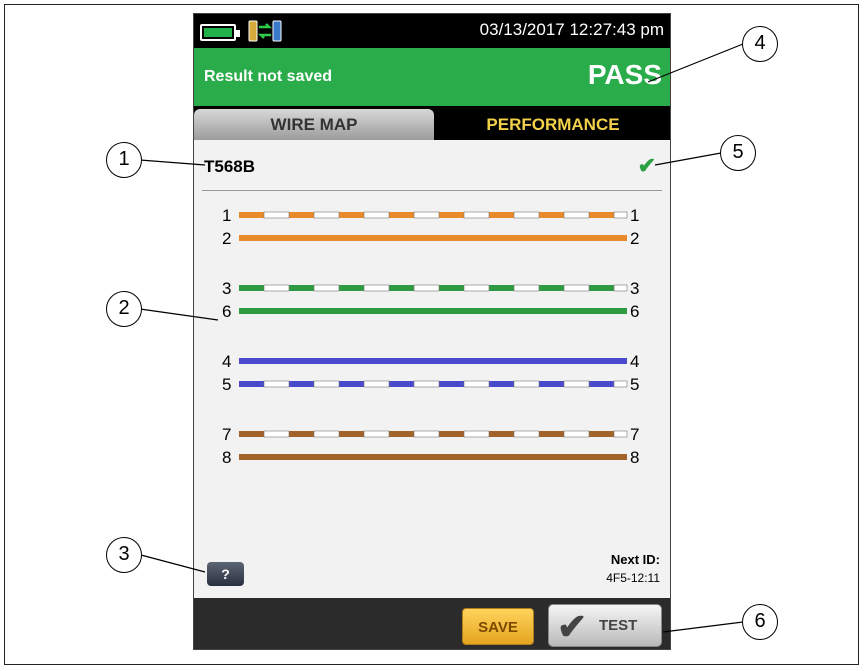 Image resolution: width=865 pixels, height=671 pixels. What do you see at coordinates (760, 44) in the screenshot?
I see `callout-4: 4` at bounding box center [760, 44].